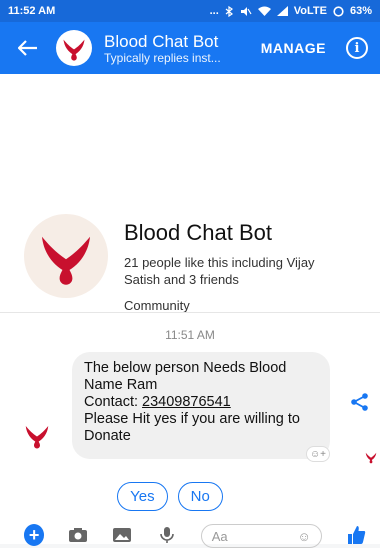 The height and width of the screenshot is (548, 380). Describe the element at coordinates (360, 11) in the screenshot. I see `battery-level: 63%` at that location.